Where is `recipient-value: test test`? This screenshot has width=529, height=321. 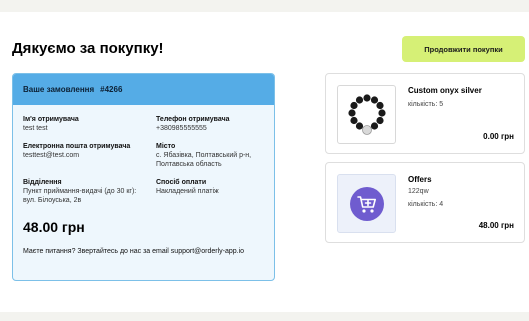
recipient-value: test test is located at coordinates (35, 128).